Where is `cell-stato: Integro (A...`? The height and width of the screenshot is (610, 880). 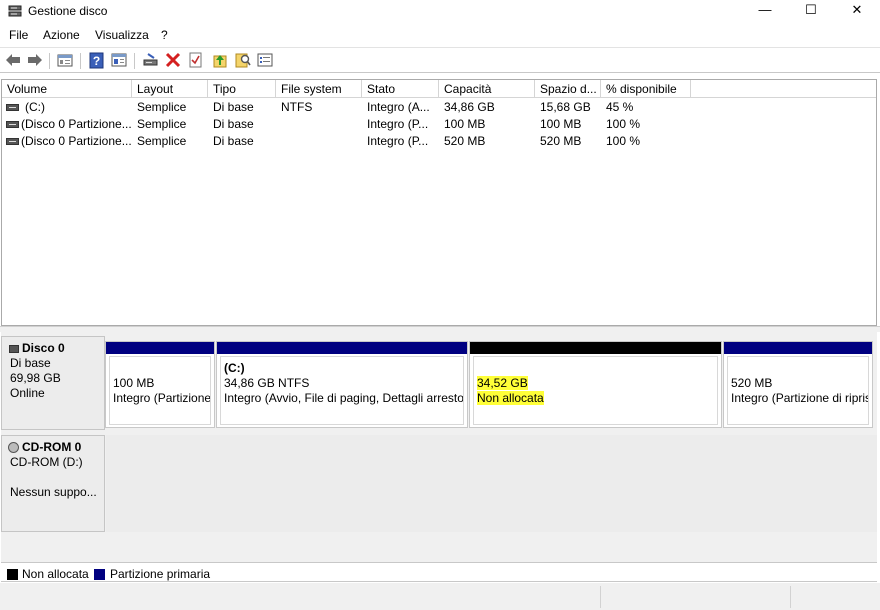
cell-stato: Integro (A... is located at coordinates (398, 107).